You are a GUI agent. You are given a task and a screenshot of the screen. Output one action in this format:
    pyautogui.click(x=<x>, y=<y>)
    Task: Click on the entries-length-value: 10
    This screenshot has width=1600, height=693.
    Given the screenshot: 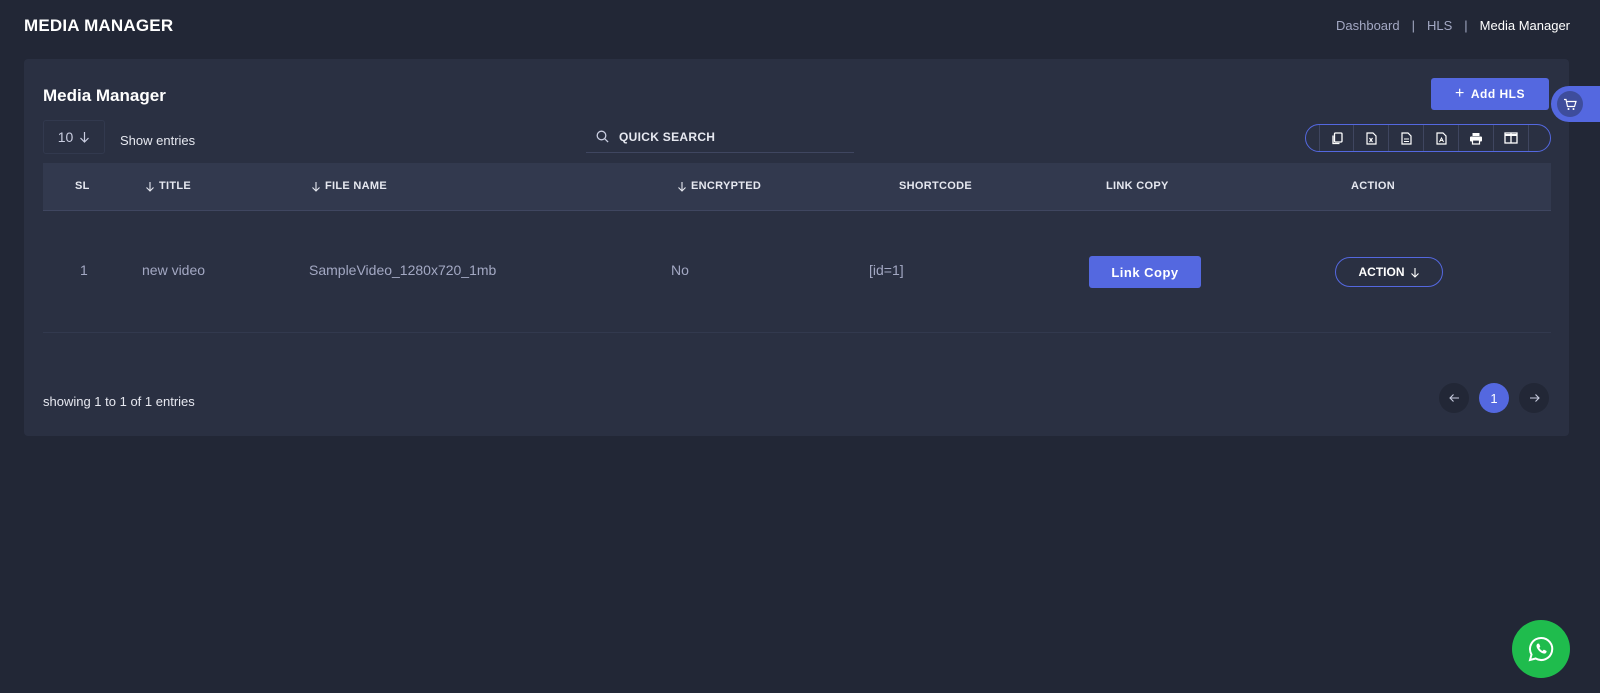 What is the action you would take?
    pyautogui.click(x=65, y=137)
    